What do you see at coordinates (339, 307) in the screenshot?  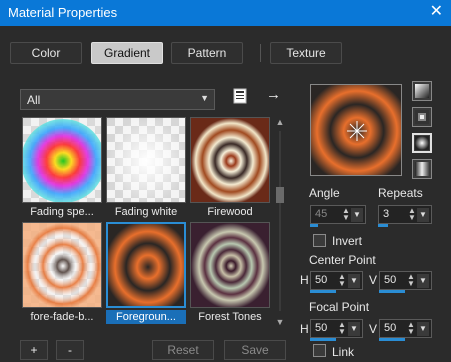 I see `focal-point-label: Focal Point` at bounding box center [339, 307].